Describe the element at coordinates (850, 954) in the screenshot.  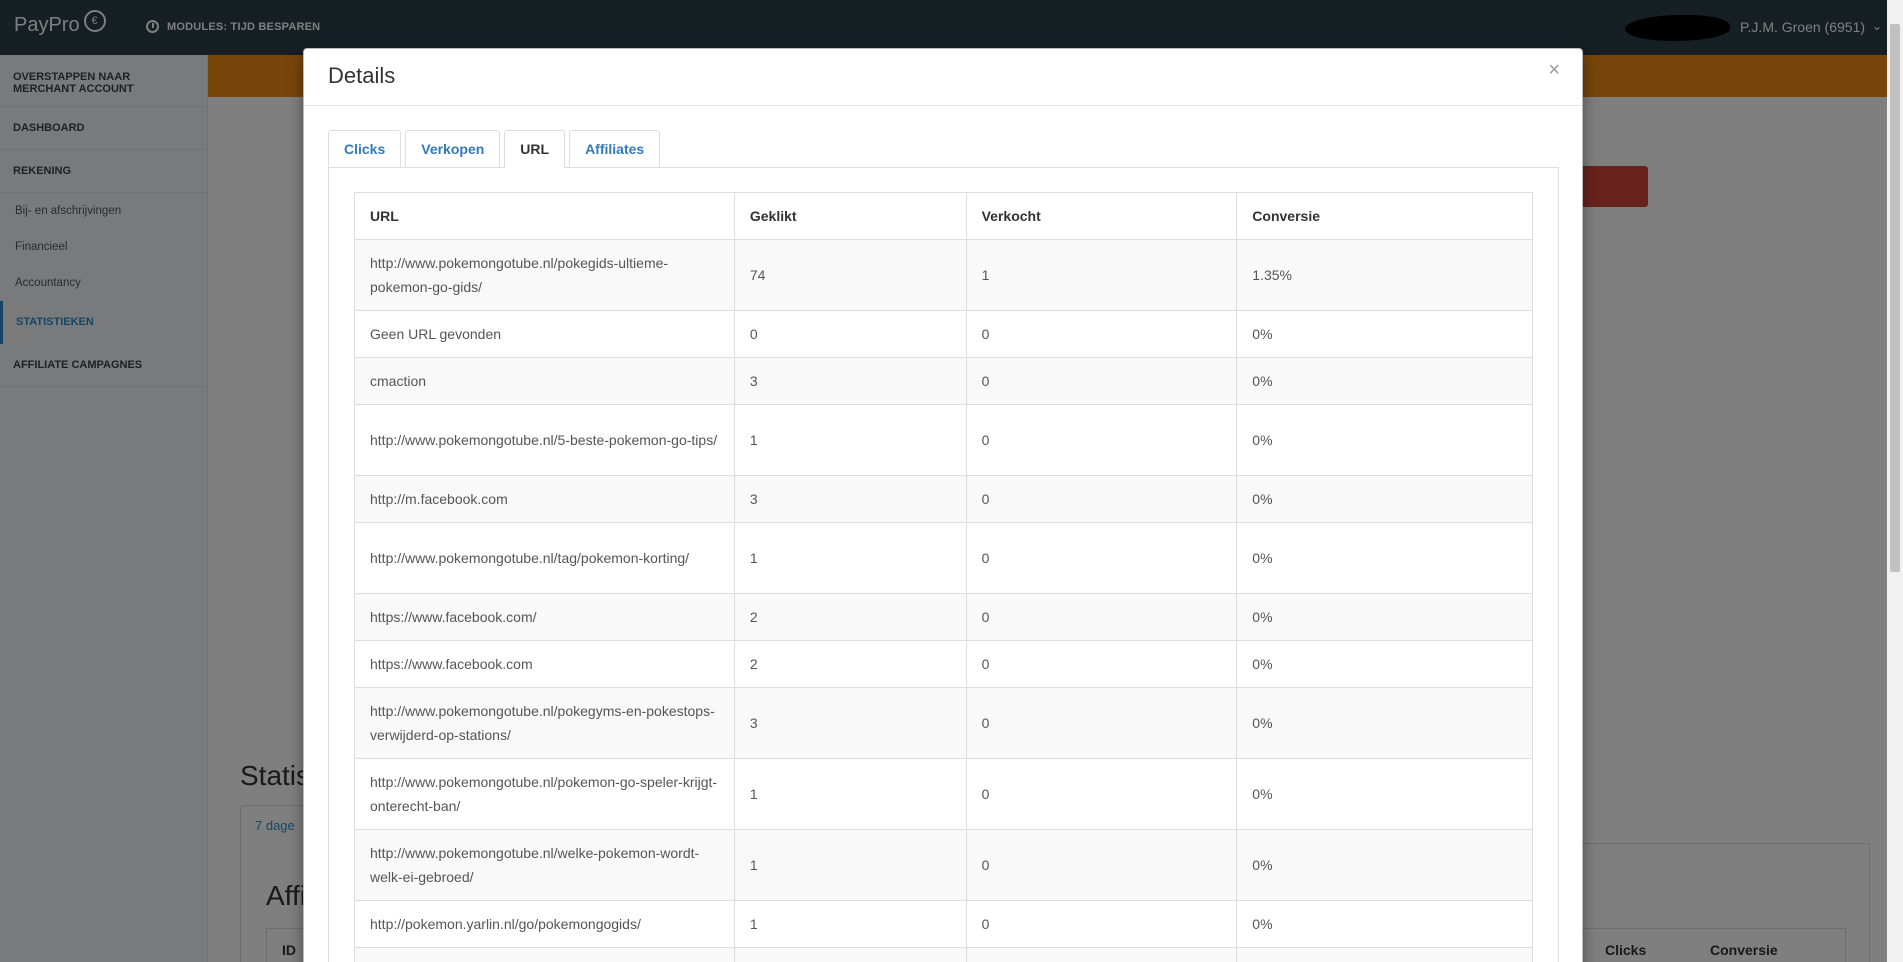
I see `cell-geklikt` at that location.